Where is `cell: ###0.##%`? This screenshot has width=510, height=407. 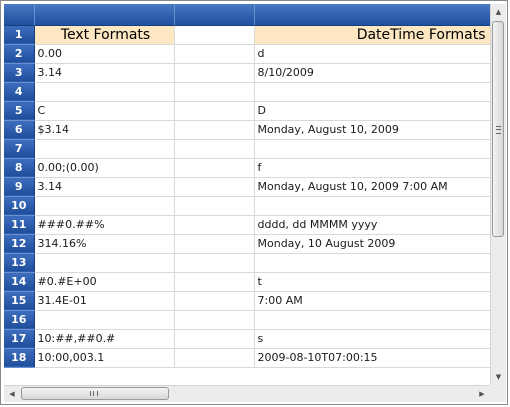
cell: ###0.##% is located at coordinates (104, 225).